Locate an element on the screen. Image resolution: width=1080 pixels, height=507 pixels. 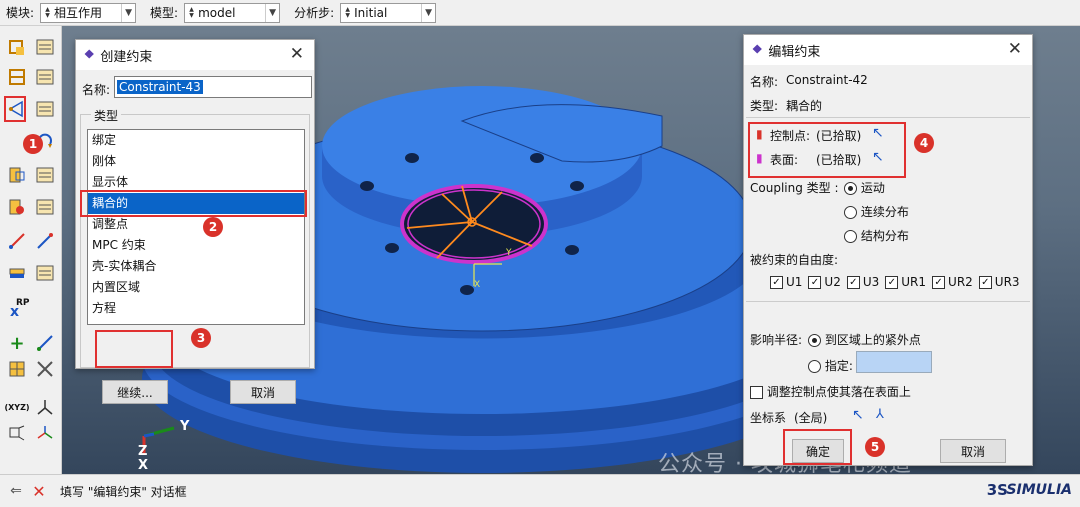
module-label: 模块: is located at coordinates (20, 13).